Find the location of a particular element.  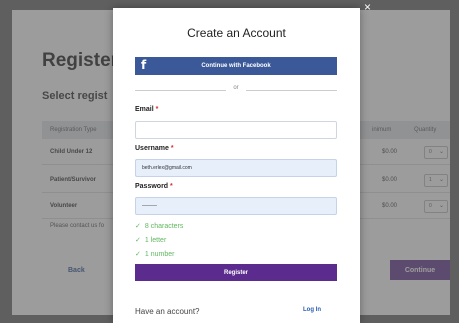

username-label: Username * is located at coordinates (154, 148).